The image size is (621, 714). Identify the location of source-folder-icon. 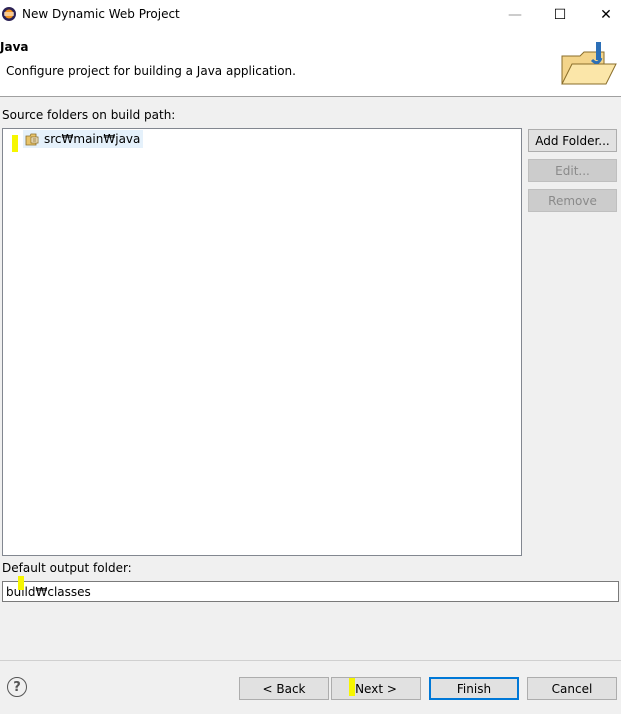
(32, 139).